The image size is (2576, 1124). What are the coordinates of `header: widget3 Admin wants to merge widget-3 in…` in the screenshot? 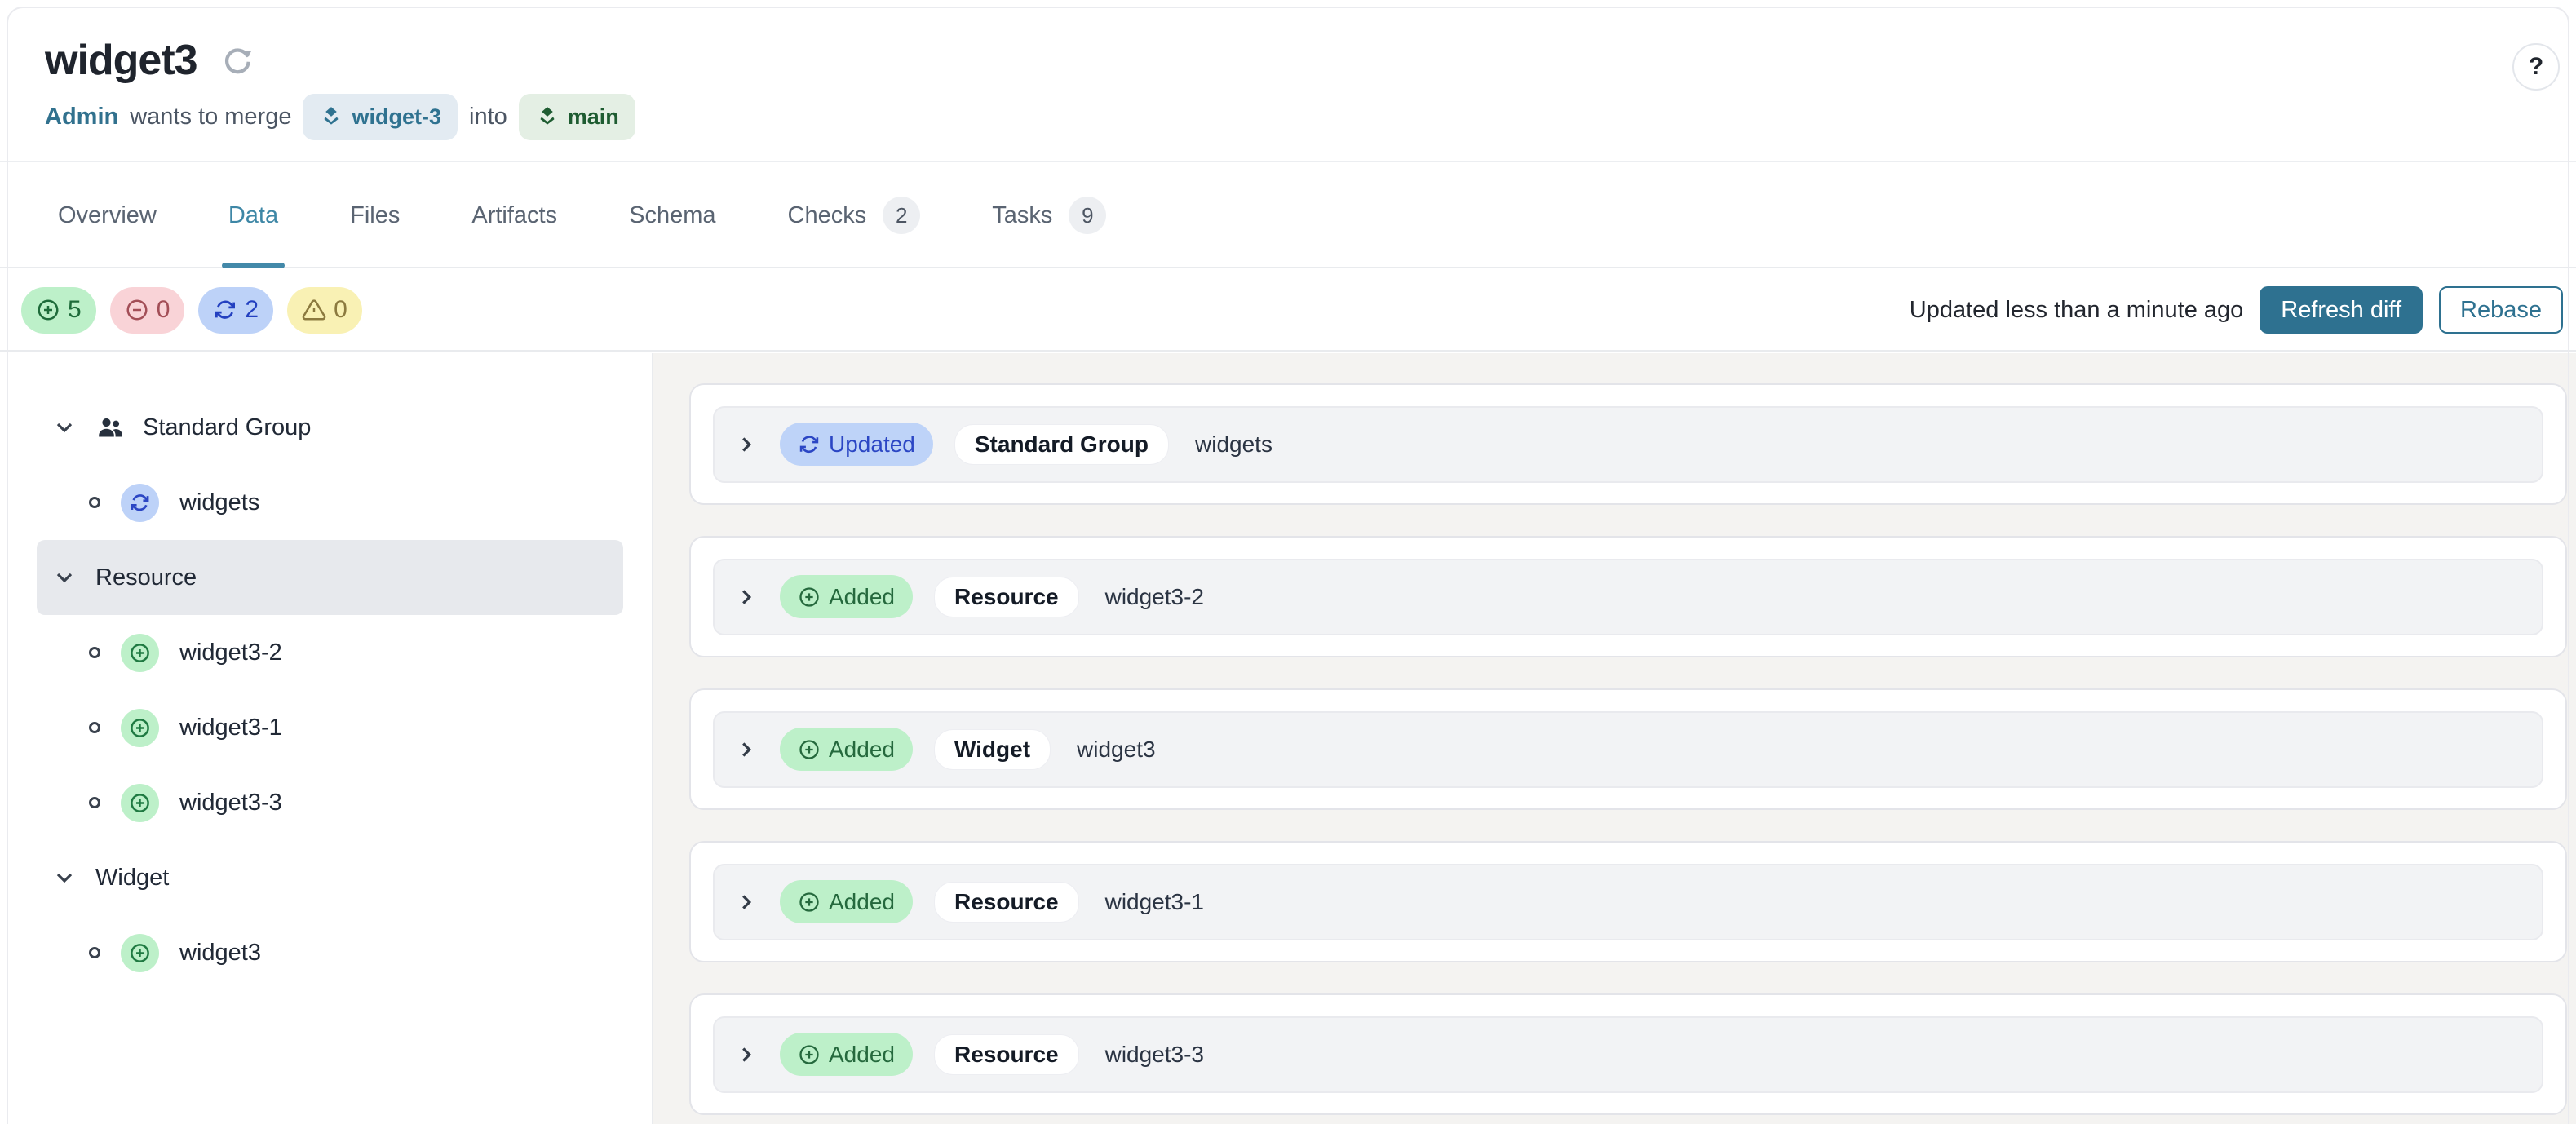 It's located at (1288, 81).